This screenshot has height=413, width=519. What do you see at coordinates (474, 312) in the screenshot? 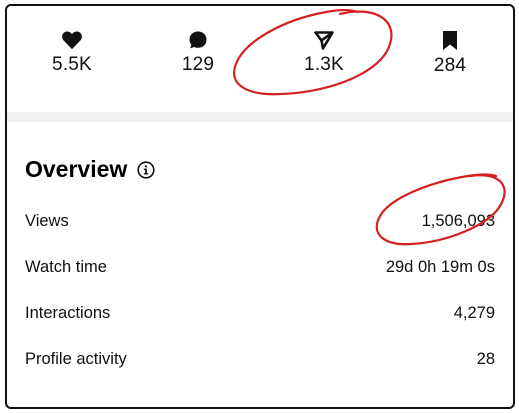
I see `metric-value: 4,279` at bounding box center [474, 312].